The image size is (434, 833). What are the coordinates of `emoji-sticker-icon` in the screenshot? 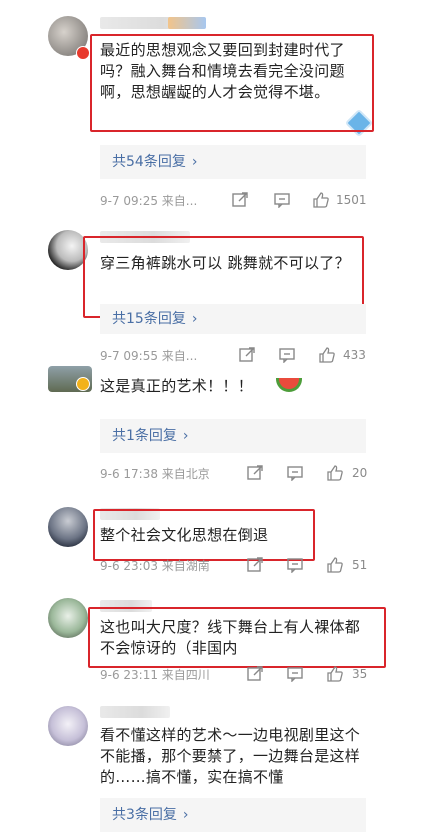 It's located at (359, 123).